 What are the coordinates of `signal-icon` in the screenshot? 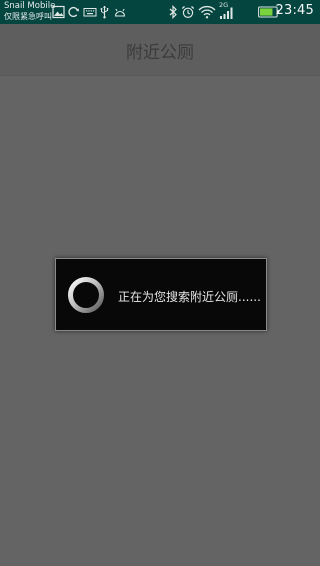 It's located at (226, 13).